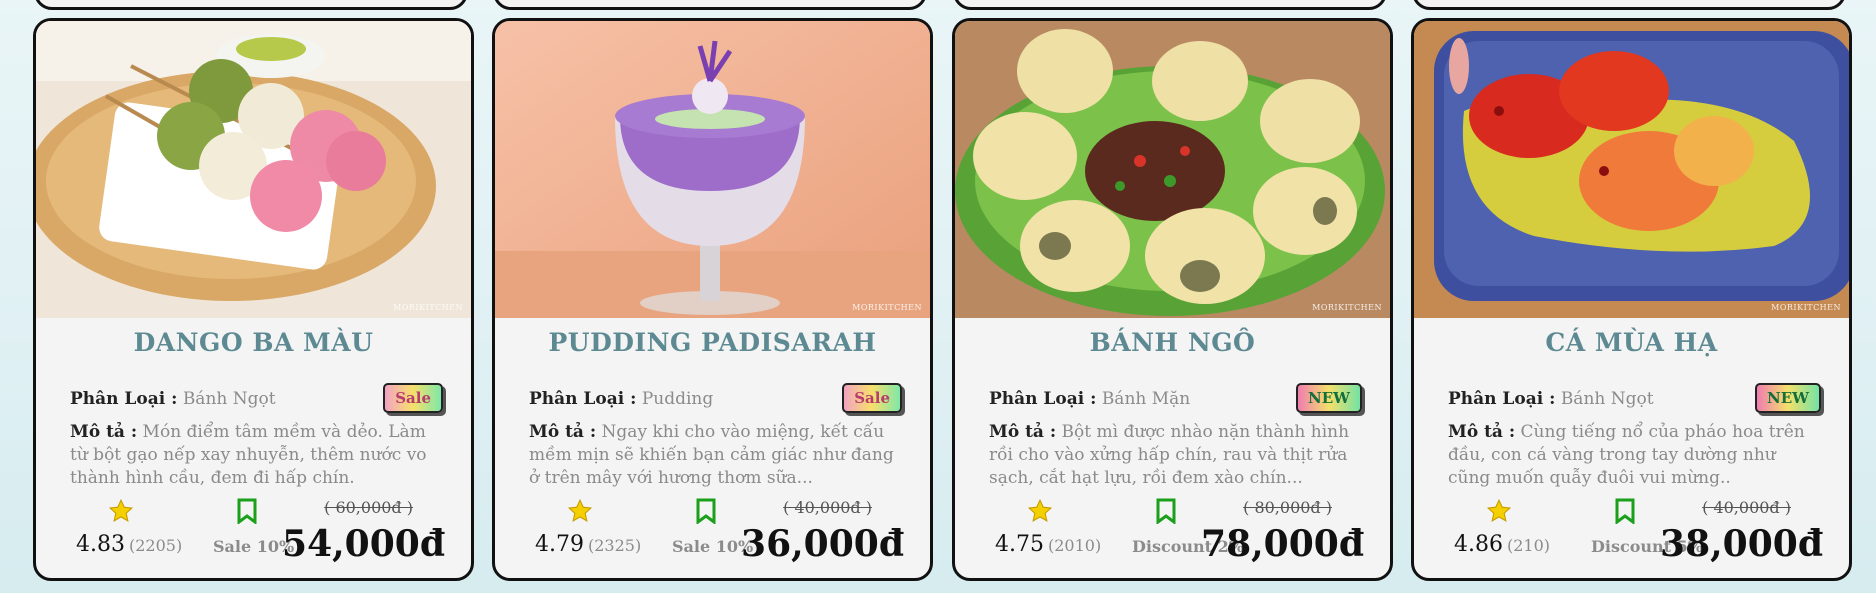 The width and height of the screenshot is (1876, 593). Describe the element at coordinates (614, 545) in the screenshot. I see `rating-count: (2325)` at that location.